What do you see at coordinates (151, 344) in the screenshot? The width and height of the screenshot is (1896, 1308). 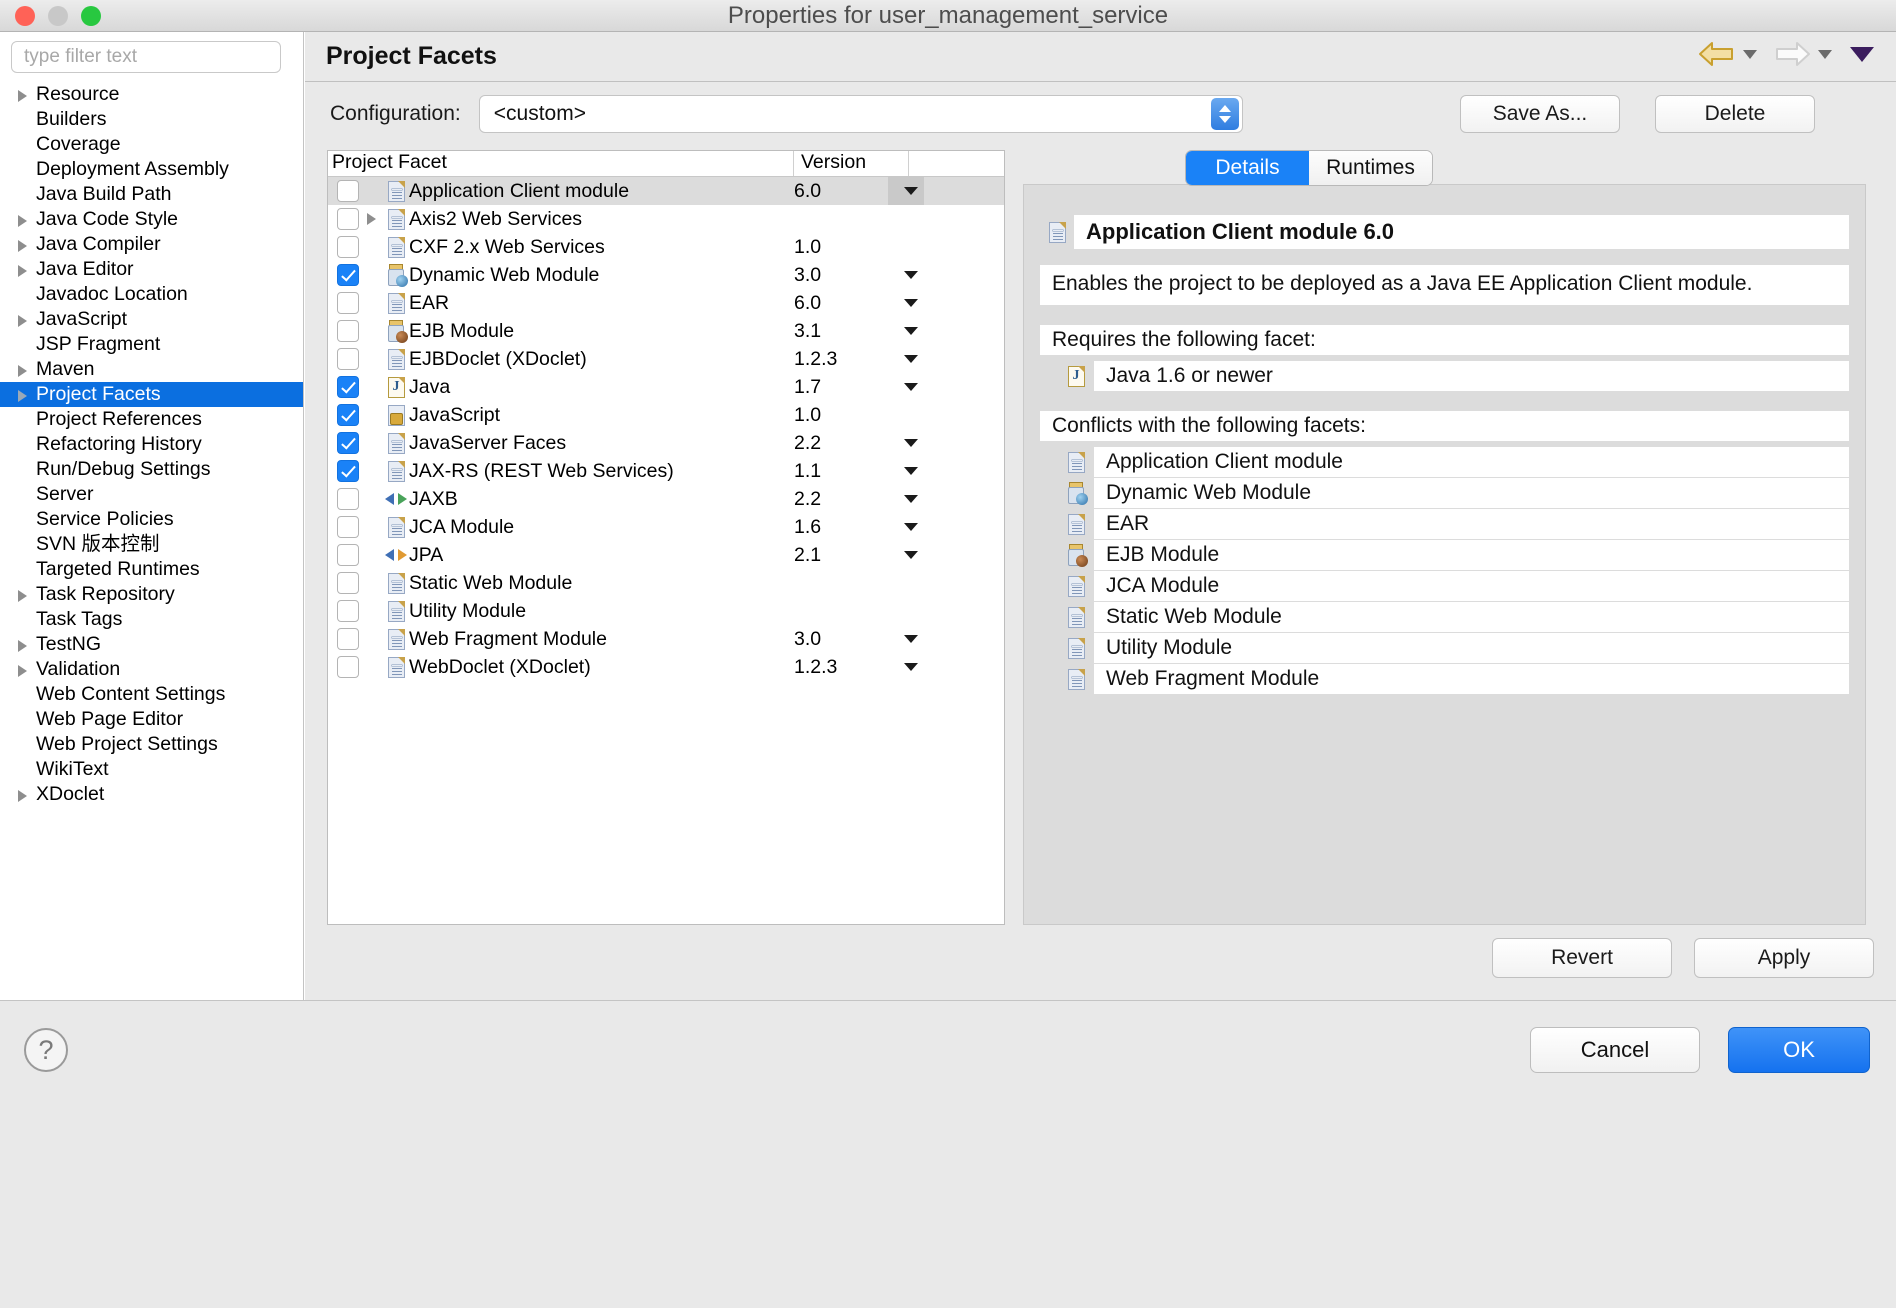 I see `sidebar-item-jsp-fragment: JSP Fragment` at bounding box center [151, 344].